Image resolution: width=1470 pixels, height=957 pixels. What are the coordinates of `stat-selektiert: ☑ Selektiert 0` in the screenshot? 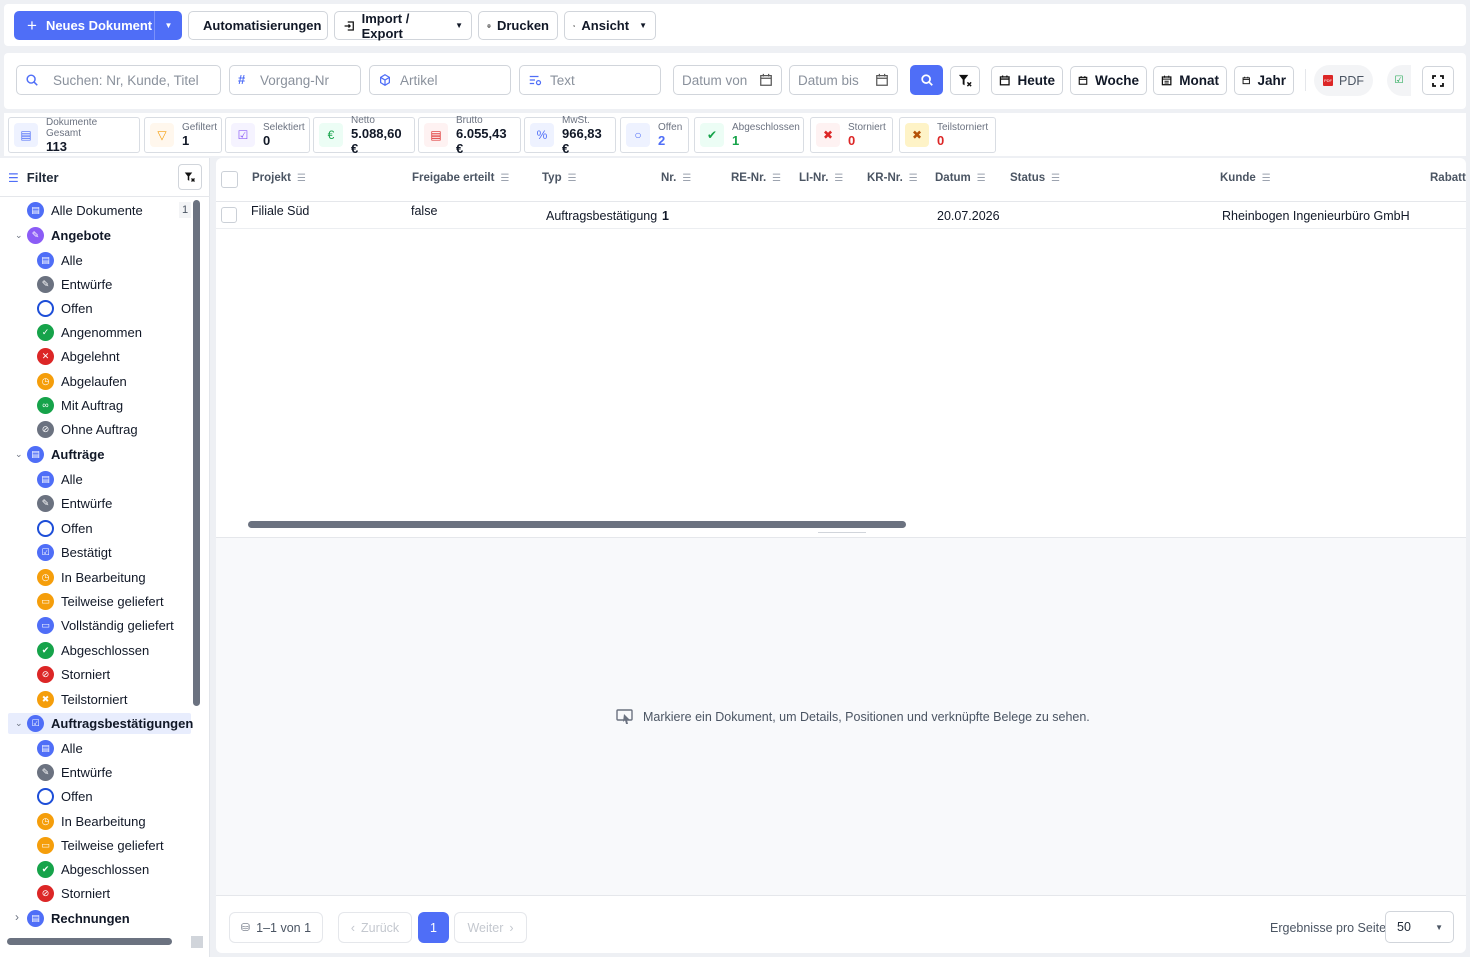 It's located at (267, 135).